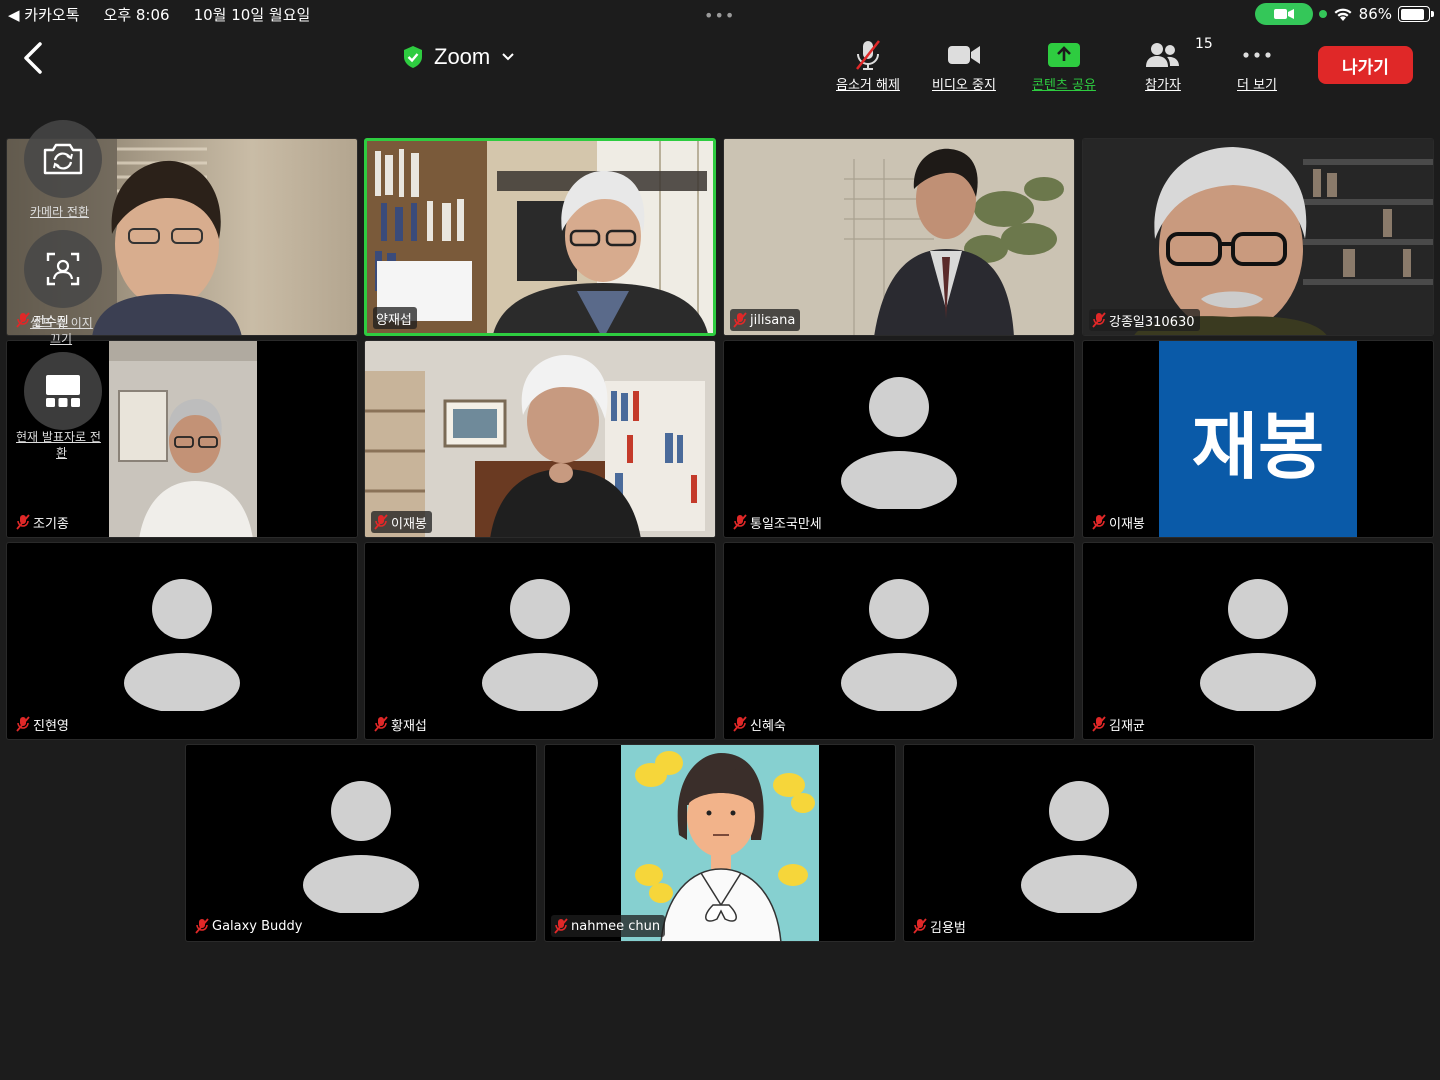  Describe the element at coordinates (1063, 55) in the screenshot. I see `share-icon` at that location.